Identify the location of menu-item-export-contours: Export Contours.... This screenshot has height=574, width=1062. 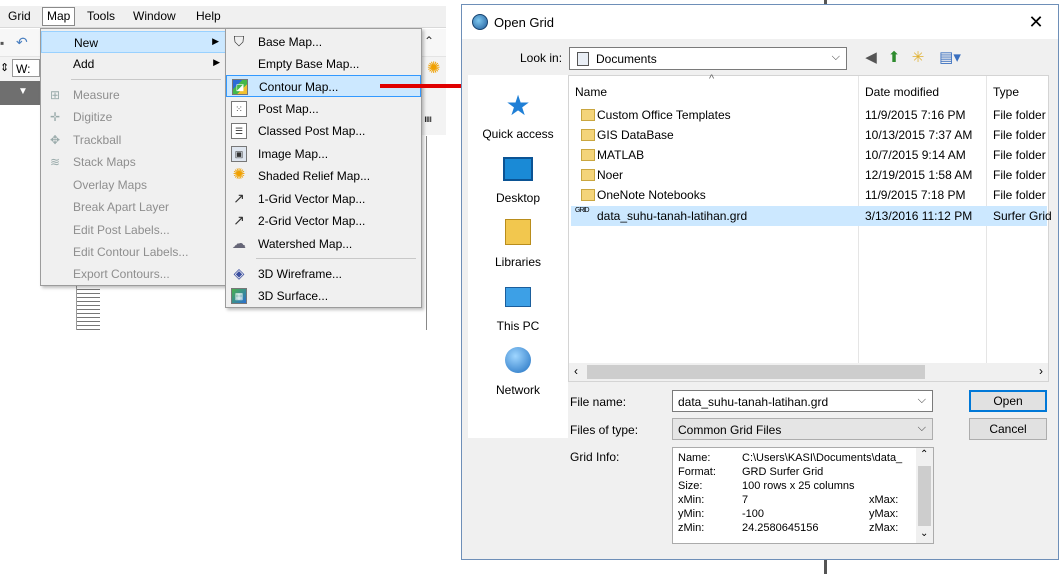
(134, 274).